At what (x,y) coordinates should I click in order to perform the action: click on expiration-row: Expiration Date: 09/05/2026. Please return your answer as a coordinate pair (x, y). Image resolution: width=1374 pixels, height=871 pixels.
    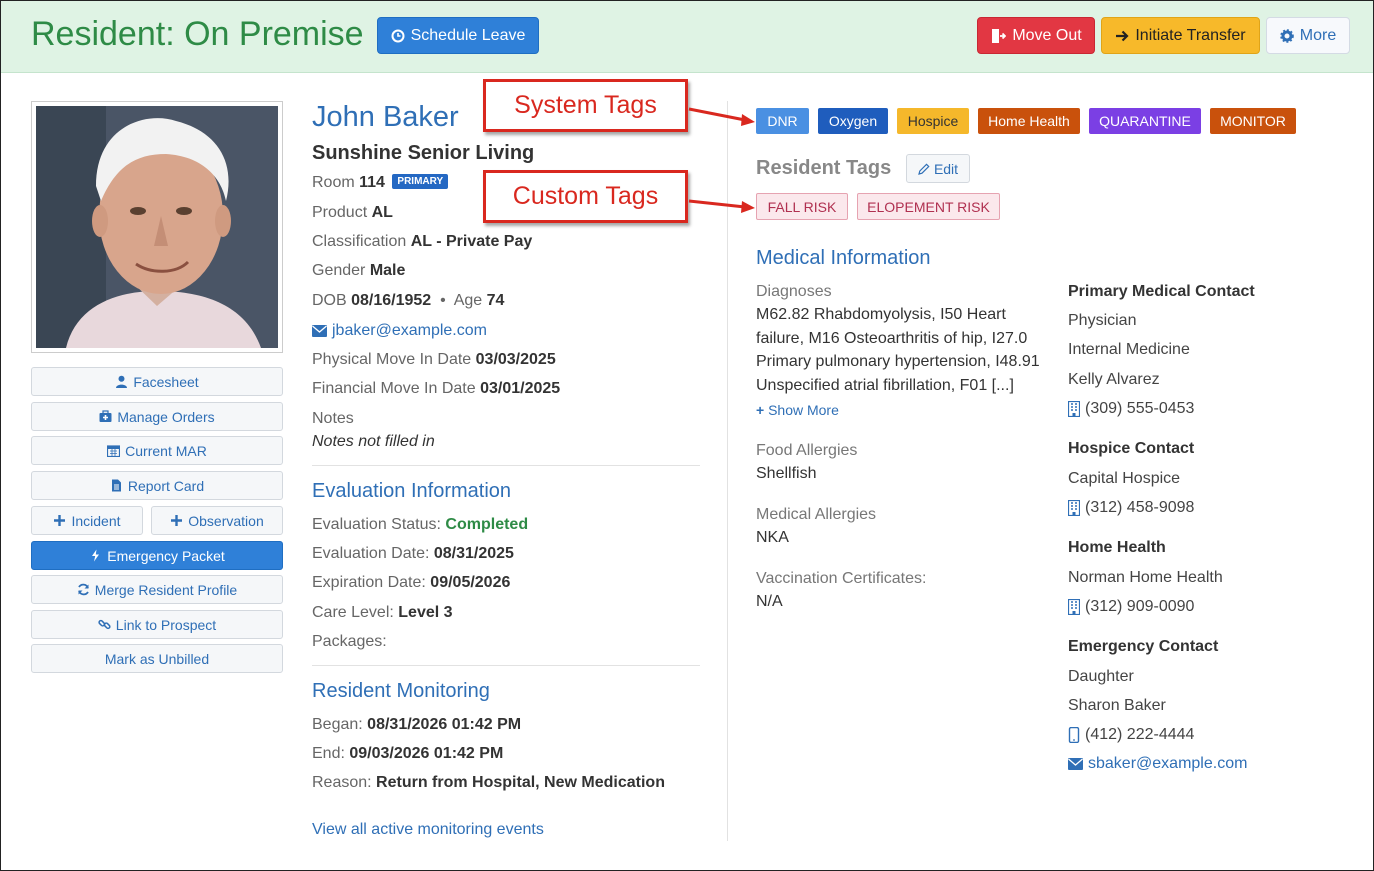
    Looking at the image, I should click on (411, 583).